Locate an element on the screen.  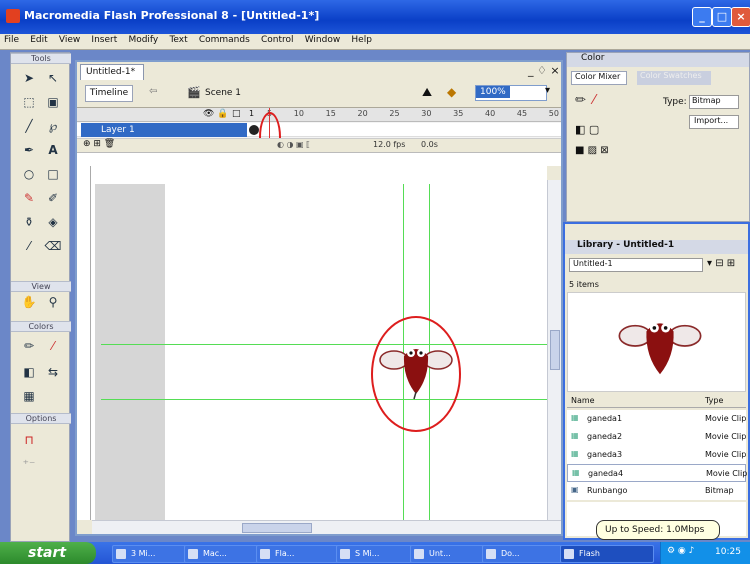
onion-skin-icons: ◐ ◑ ▣ ⟦ is located at coordinates (293, 144).